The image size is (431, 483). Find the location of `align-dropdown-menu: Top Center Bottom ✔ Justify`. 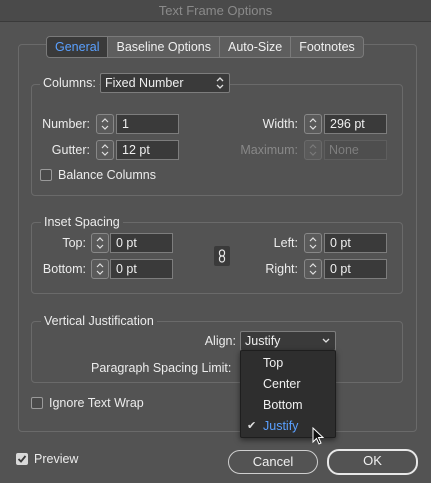

align-dropdown-menu: Top Center Bottom ✔ Justify is located at coordinates (288, 394).